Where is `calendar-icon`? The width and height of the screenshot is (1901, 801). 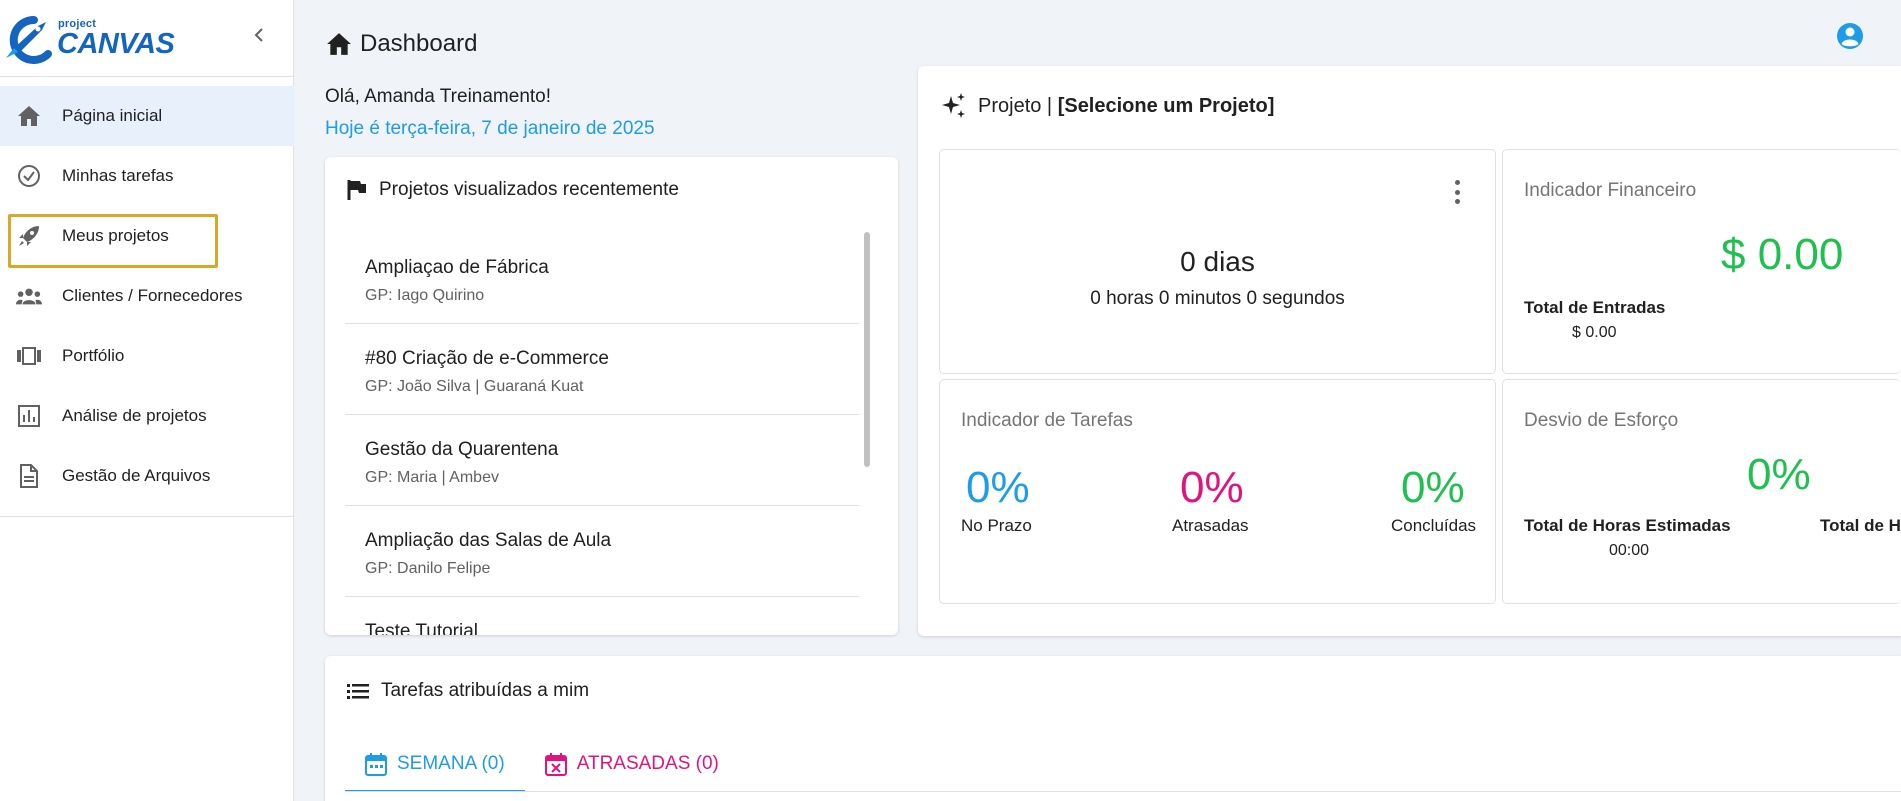 calendar-icon is located at coordinates (376, 764).